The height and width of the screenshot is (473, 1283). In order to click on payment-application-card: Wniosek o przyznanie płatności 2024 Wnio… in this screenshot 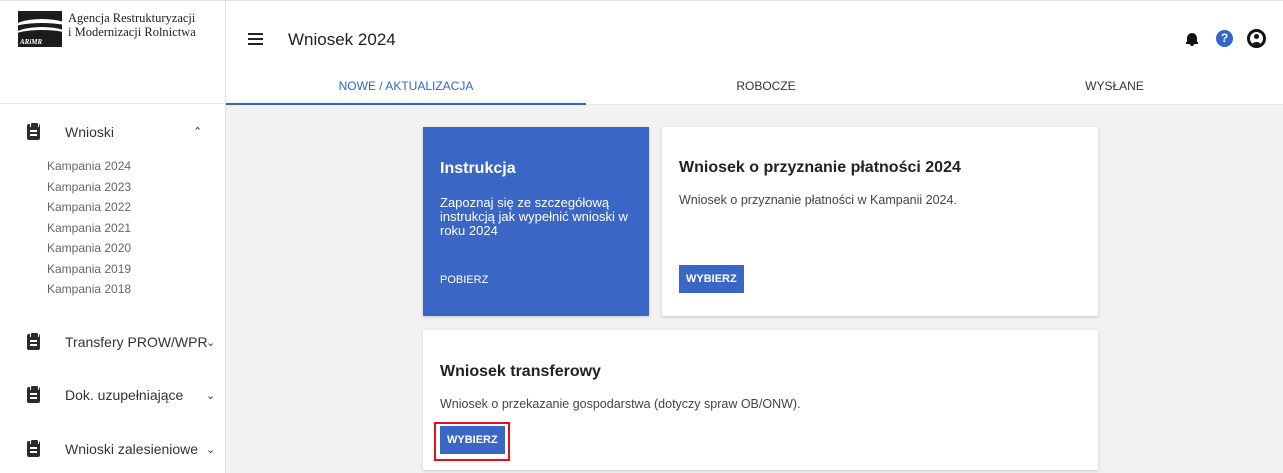, I will do `click(880, 221)`.